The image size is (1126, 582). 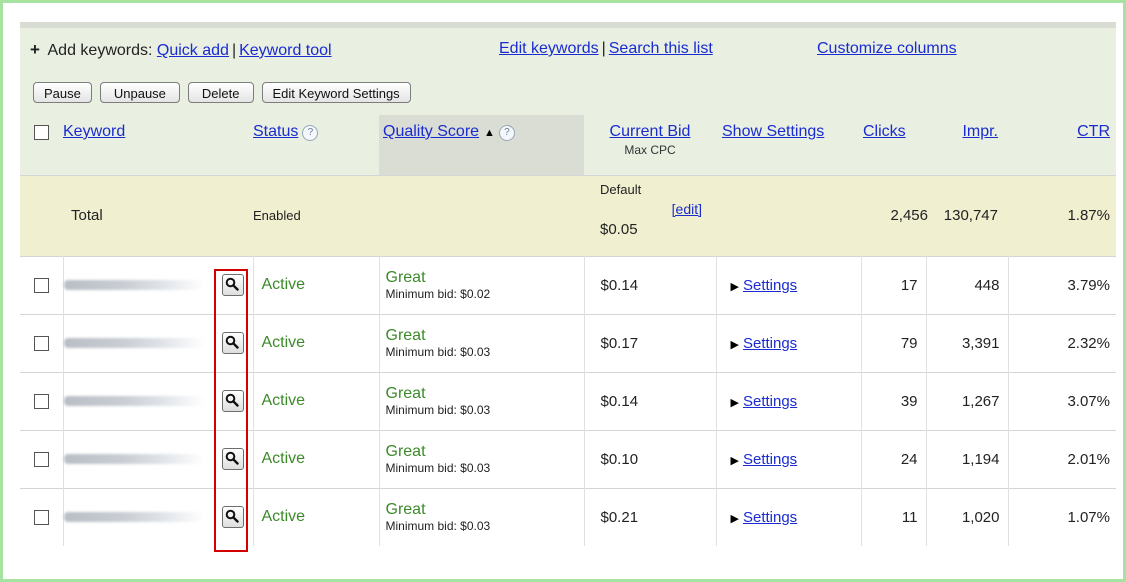 I want to click on total-status: Enabled, so click(x=316, y=215).